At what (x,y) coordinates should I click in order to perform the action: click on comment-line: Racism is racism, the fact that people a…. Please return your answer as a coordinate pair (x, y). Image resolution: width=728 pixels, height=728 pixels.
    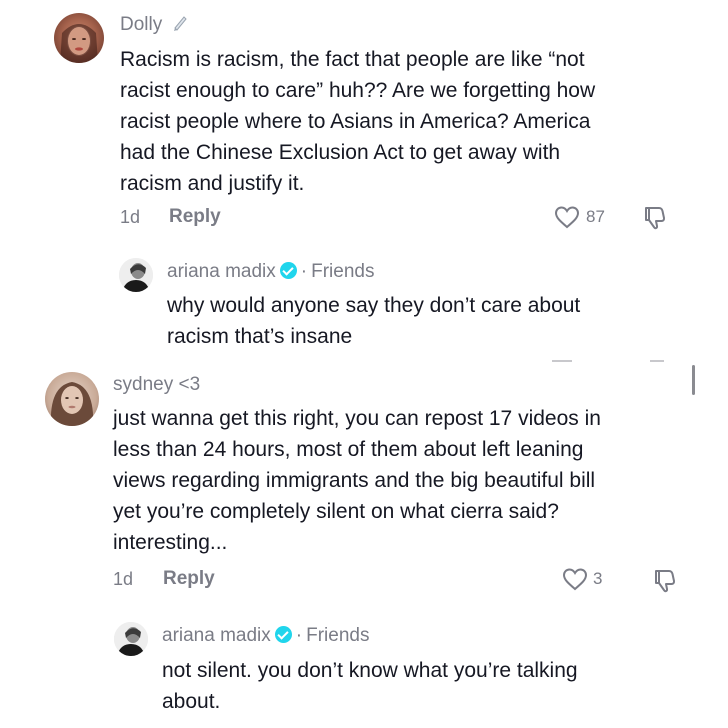
    Looking at the image, I should click on (352, 59).